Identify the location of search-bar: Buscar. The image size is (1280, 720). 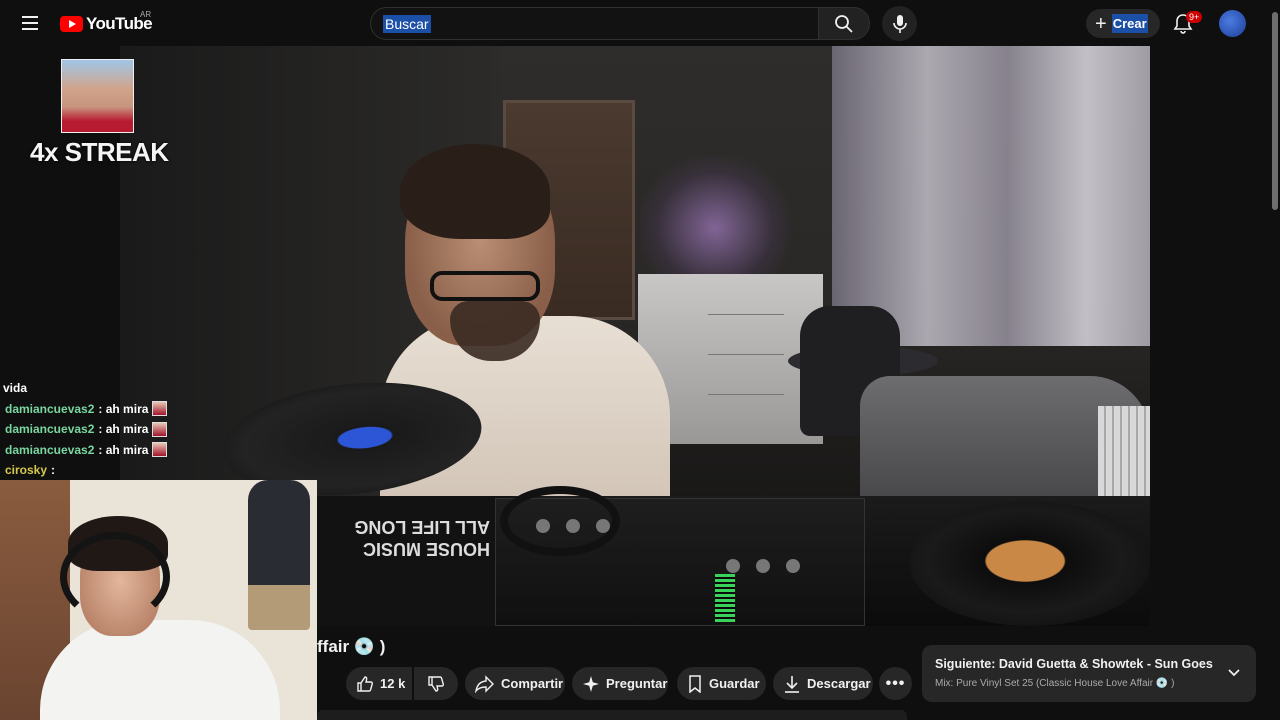
(620, 23).